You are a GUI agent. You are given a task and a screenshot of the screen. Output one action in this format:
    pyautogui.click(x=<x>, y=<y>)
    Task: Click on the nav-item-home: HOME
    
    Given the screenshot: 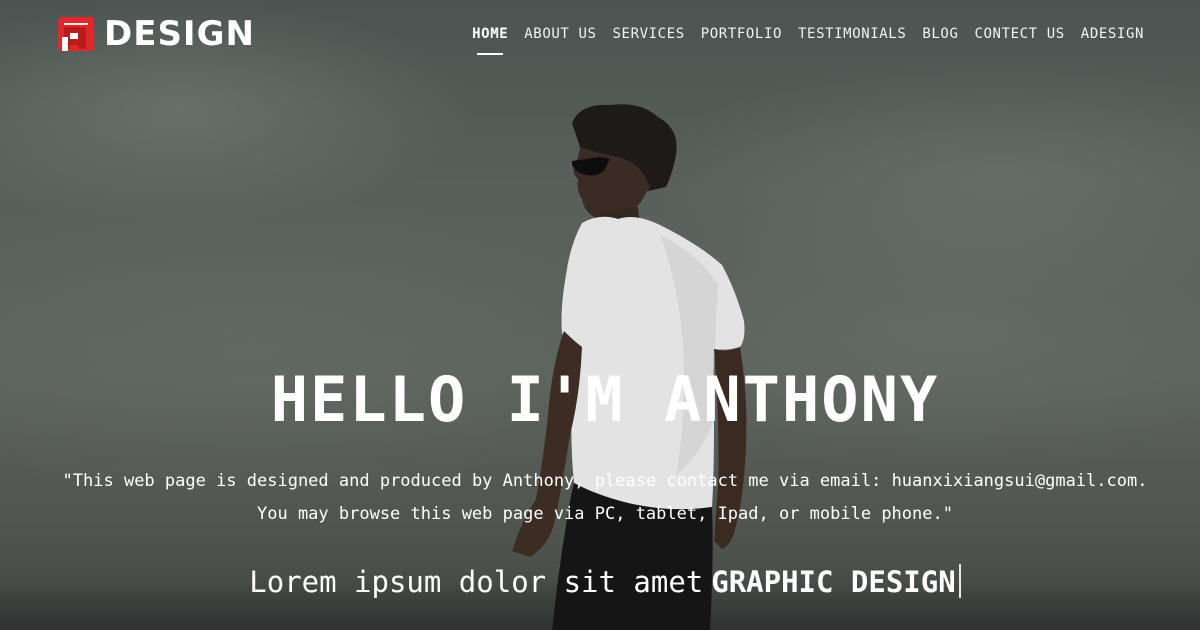 What is the action you would take?
    pyautogui.click(x=490, y=34)
    